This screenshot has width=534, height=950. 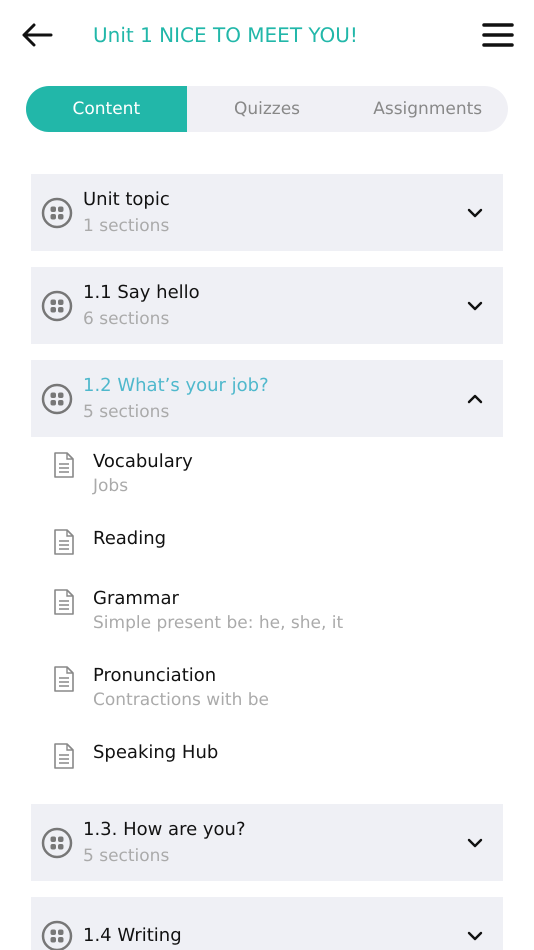 What do you see at coordinates (298, 598) in the screenshot?
I see `lesson-title: Grammar` at bounding box center [298, 598].